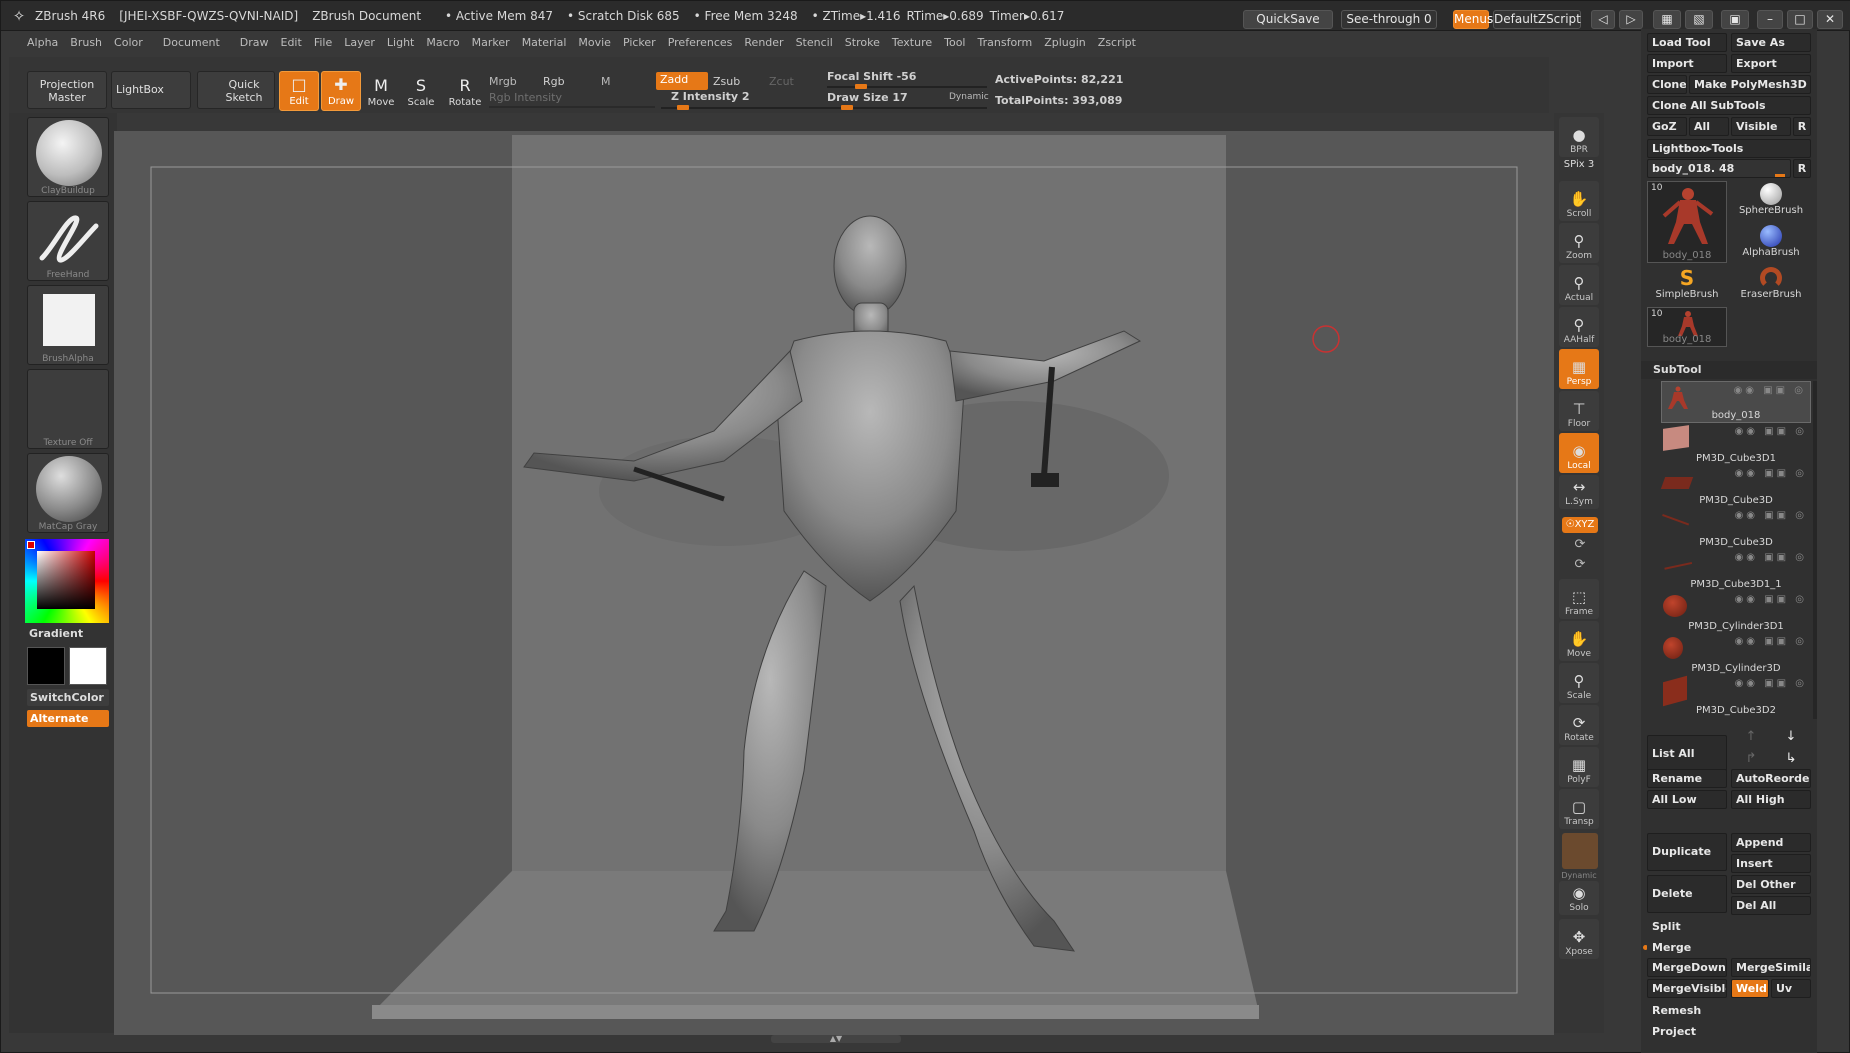 This screenshot has width=1850, height=1053. Describe the element at coordinates (1771, 285) in the screenshot. I see `tool-thumb-eraserbrush: EraserBrush` at that location.